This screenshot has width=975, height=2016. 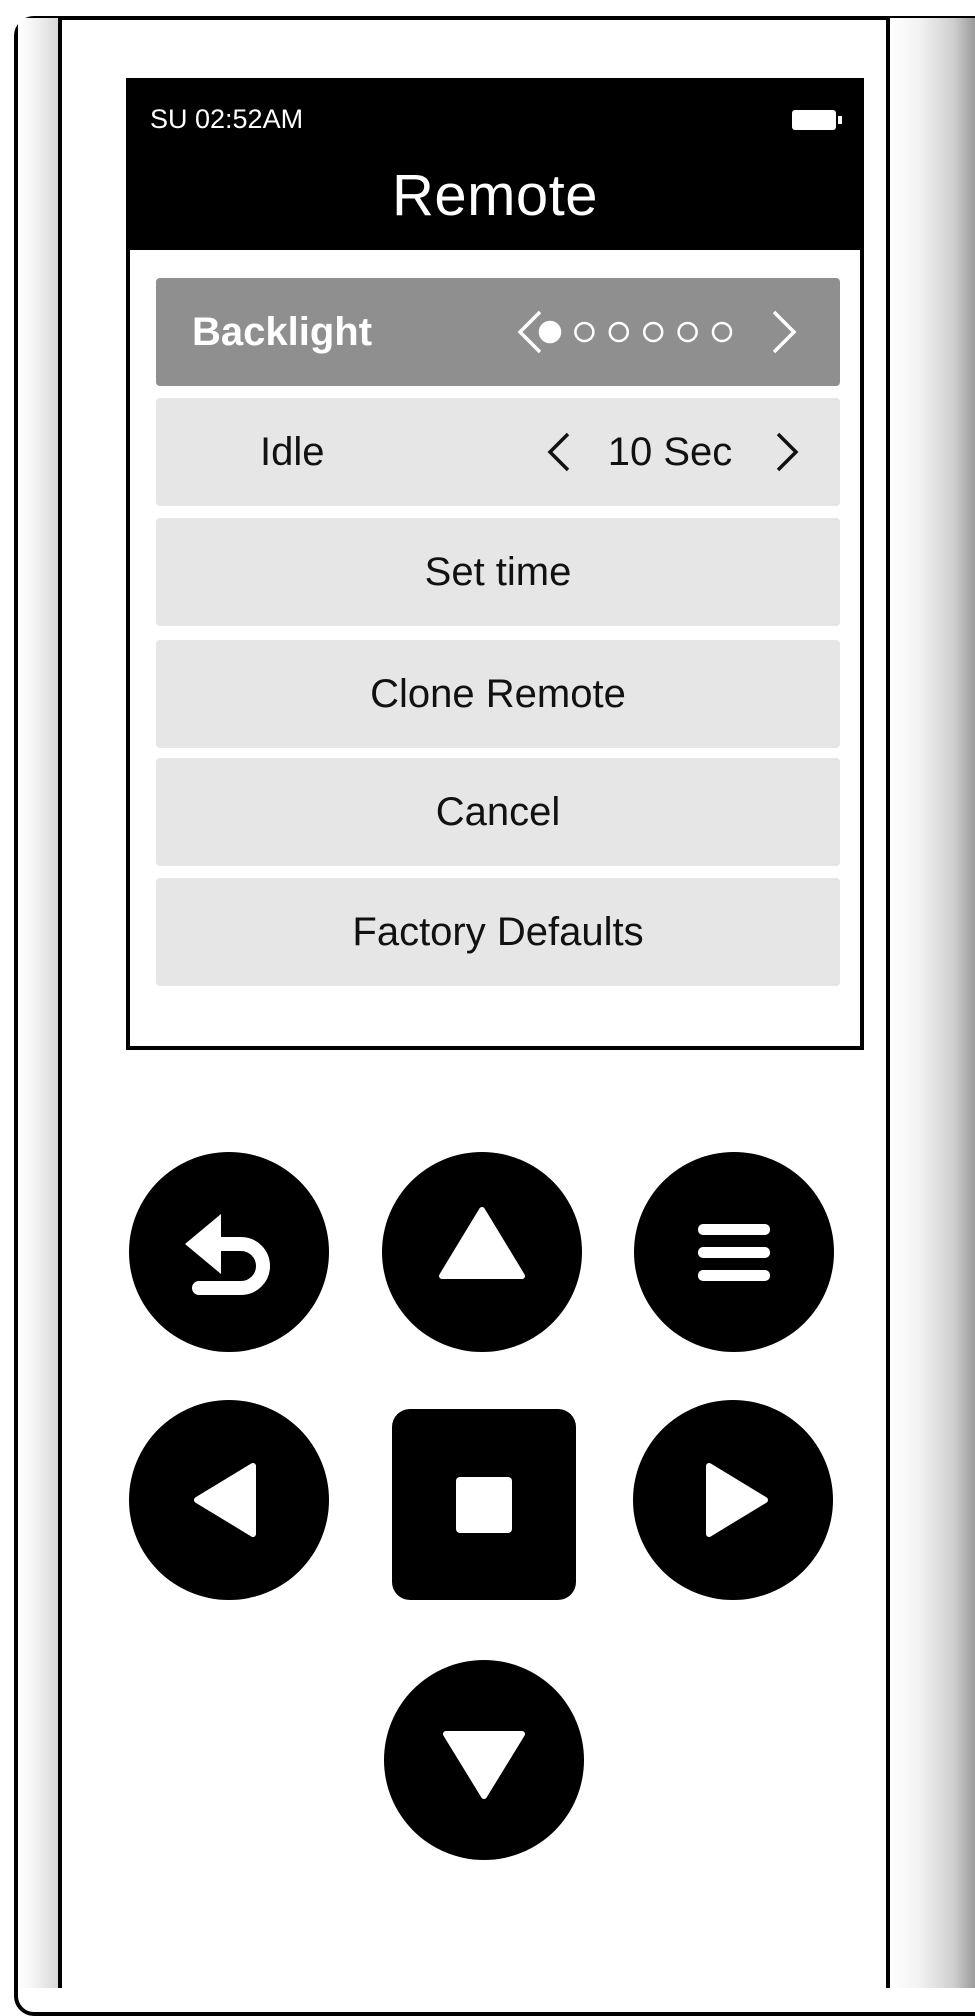 I want to click on chevron-left-icon, so click(x=560, y=452).